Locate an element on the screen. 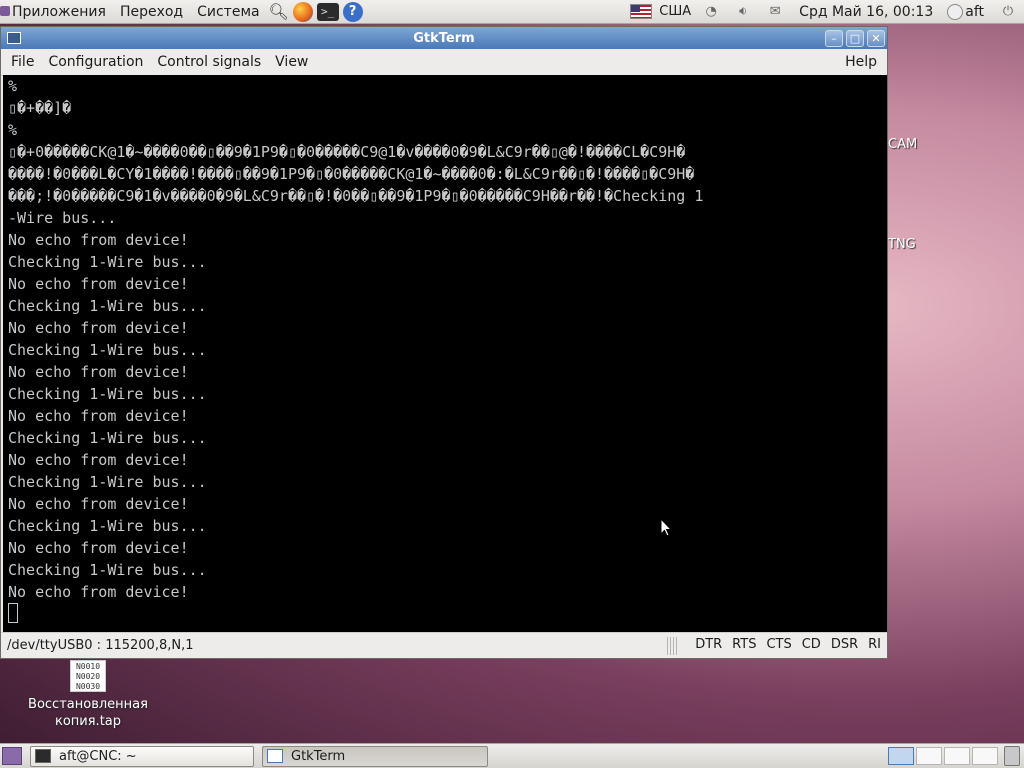 The height and width of the screenshot is (768, 1024). window-title: GtkTerm is located at coordinates (444, 38).